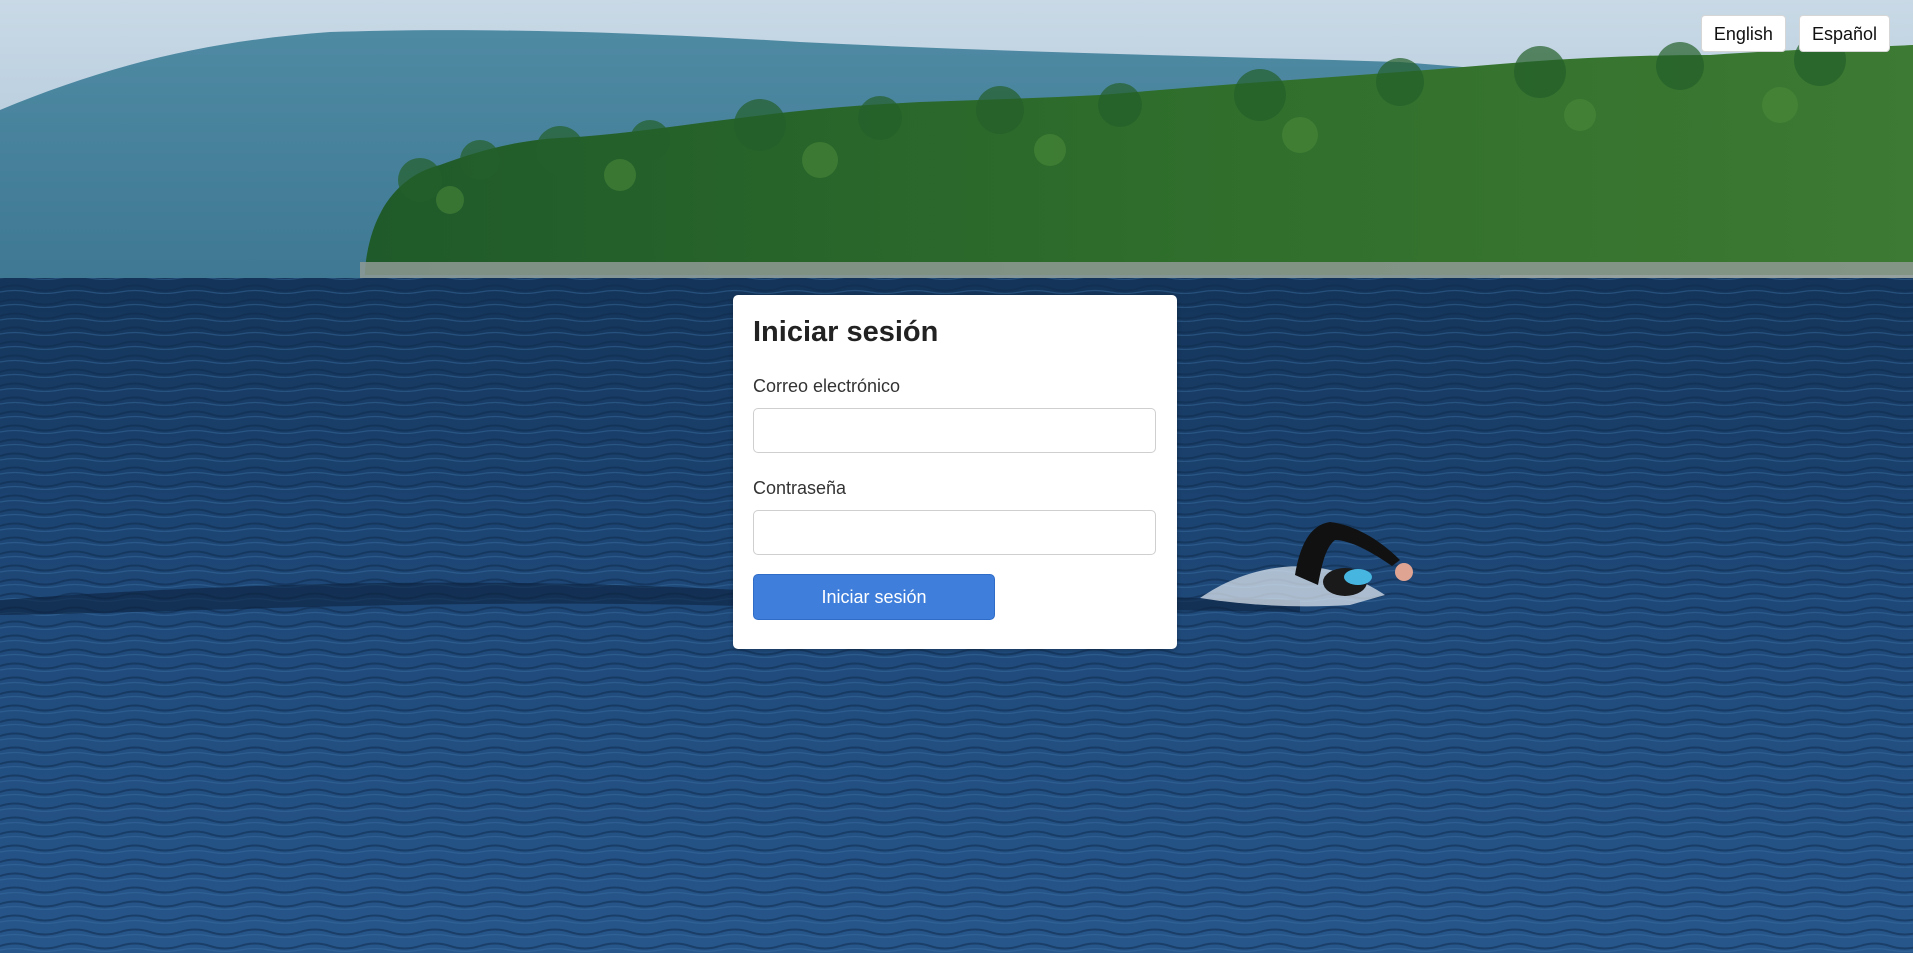 Image resolution: width=1913 pixels, height=953 pixels. I want to click on email-label: Correo electrónico, so click(827, 386).